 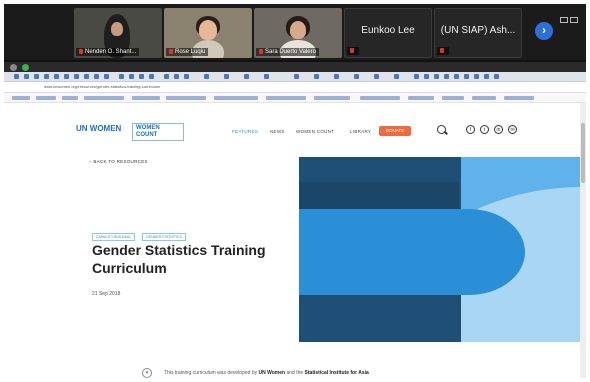 What do you see at coordinates (295, 98) in the screenshot?
I see `bookmarks-bar` at bounding box center [295, 98].